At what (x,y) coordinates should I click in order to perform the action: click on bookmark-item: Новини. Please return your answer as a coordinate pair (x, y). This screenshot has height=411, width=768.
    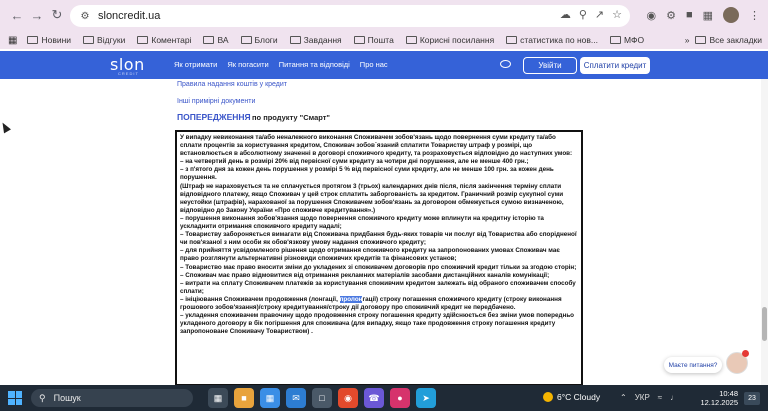
    Looking at the image, I should click on (49, 40).